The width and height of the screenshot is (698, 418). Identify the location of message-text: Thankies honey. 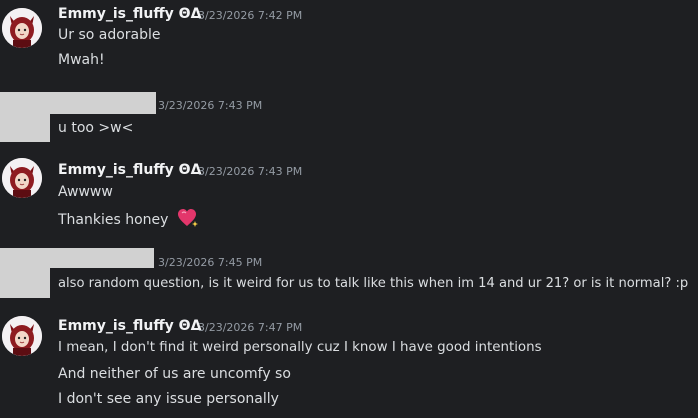
(128, 220).